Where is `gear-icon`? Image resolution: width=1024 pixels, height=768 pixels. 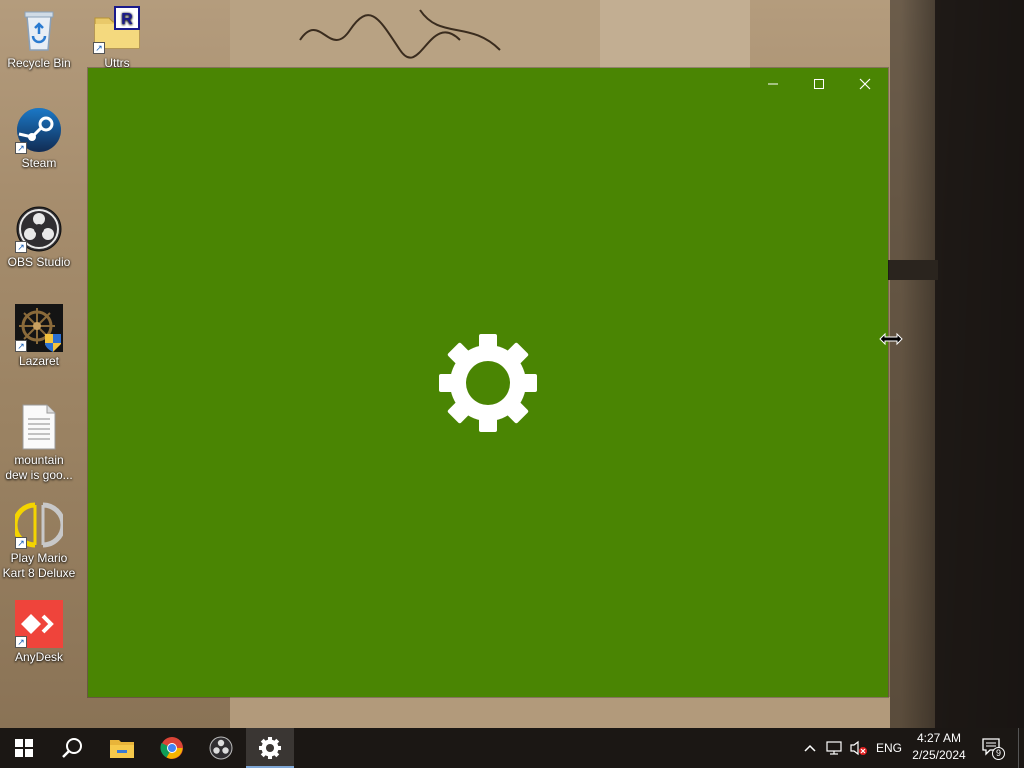
gear-icon is located at coordinates (488, 383).